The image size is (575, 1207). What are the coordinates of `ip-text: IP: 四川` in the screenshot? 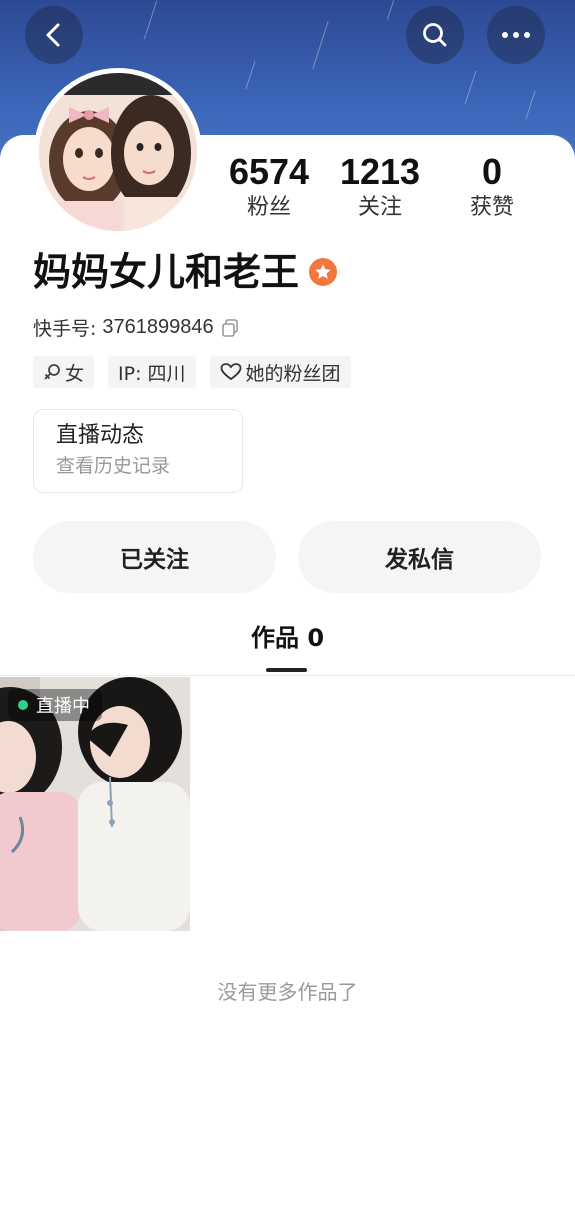 It's located at (152, 373).